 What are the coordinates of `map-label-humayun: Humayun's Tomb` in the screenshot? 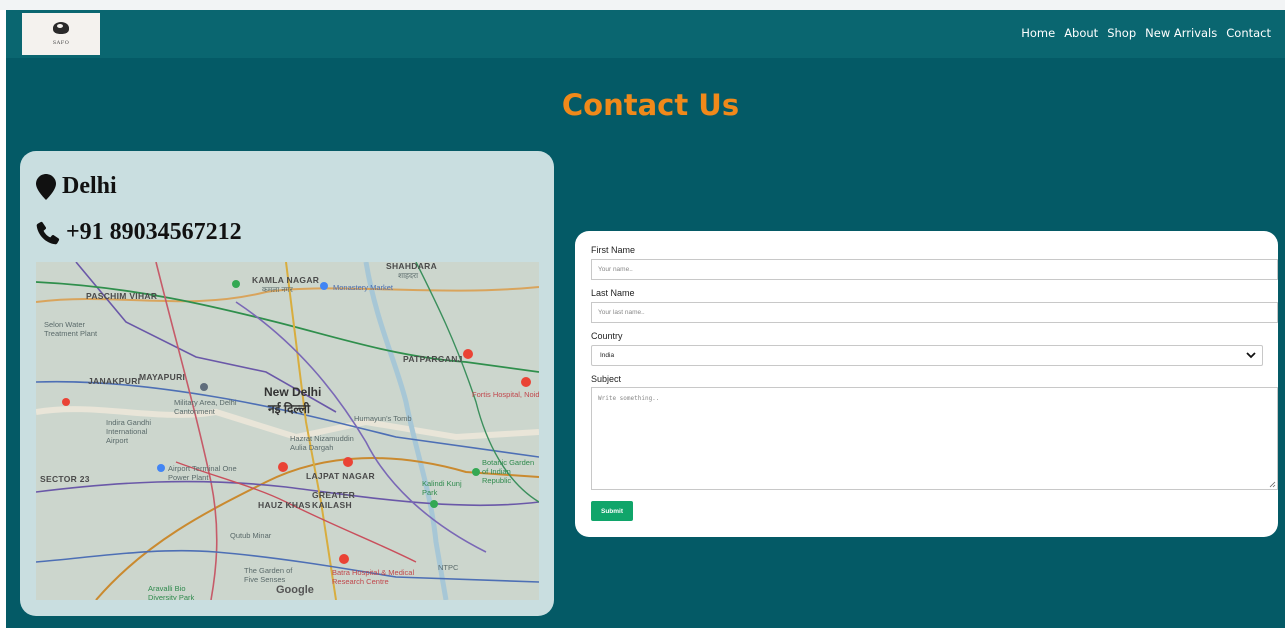 It's located at (383, 418).